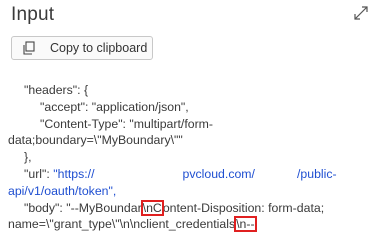 Image resolution: width=374 pixels, height=247 pixels. Describe the element at coordinates (74, 173) in the screenshot. I see `url-value: "https://` at that location.